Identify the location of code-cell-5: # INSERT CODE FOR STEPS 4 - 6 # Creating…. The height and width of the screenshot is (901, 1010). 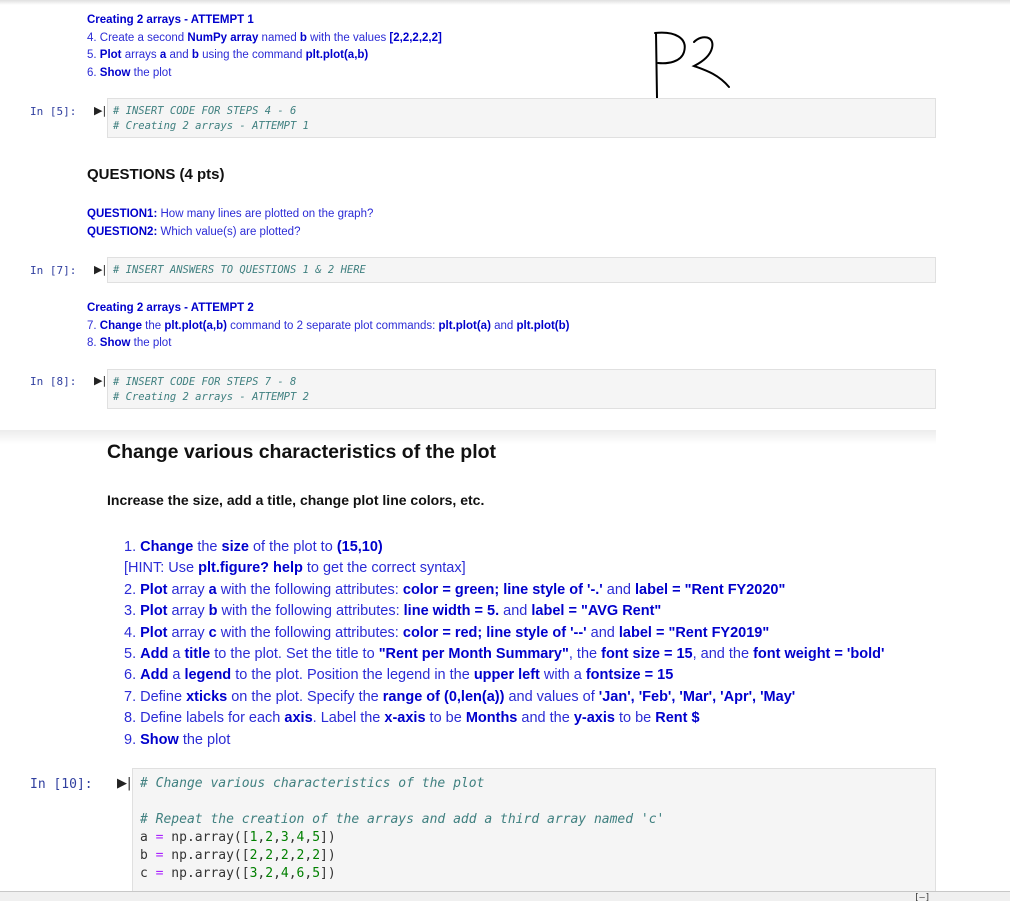
(521, 118).